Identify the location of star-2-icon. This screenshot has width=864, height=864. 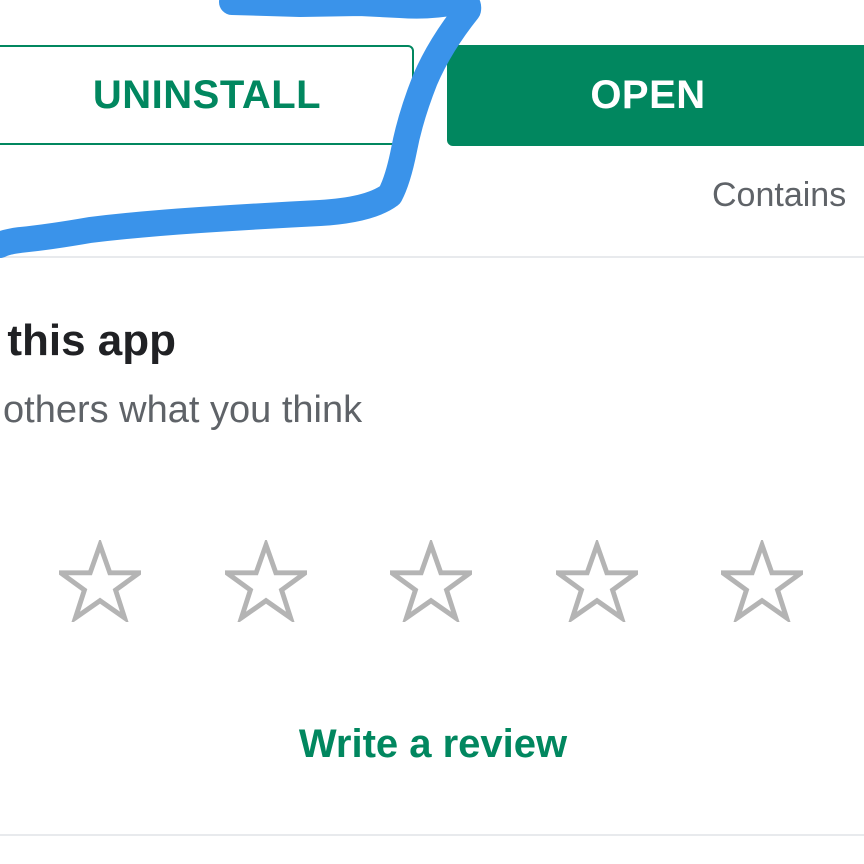
(266, 581).